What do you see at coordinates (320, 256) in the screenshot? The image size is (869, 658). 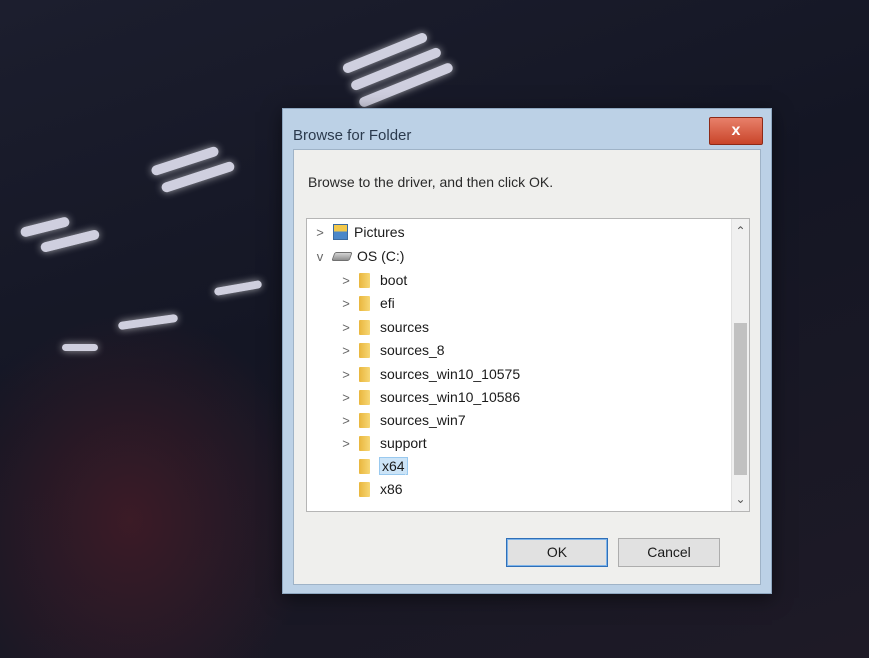 I see `chevron-down-icon: v` at bounding box center [320, 256].